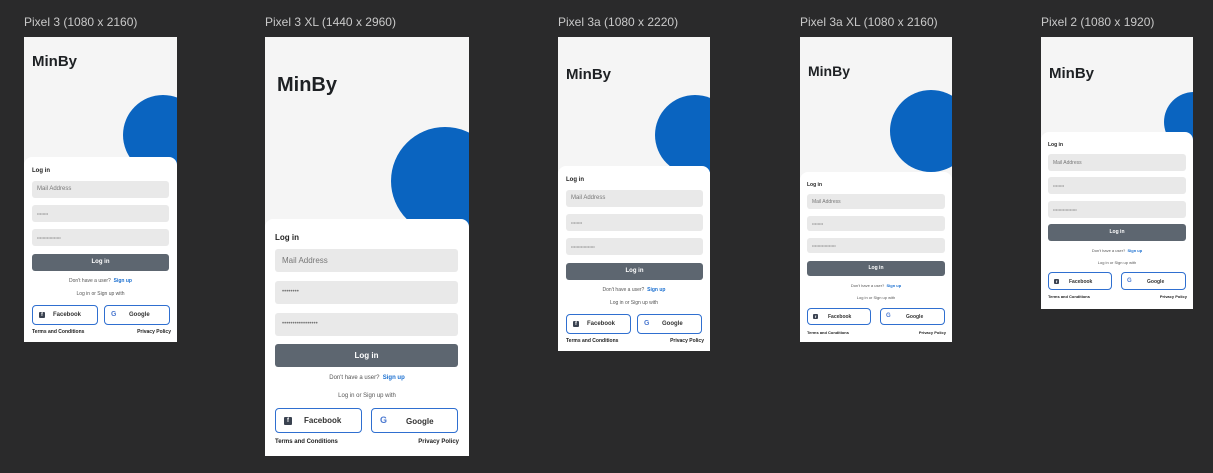 The height and width of the screenshot is (473, 1213). What do you see at coordinates (869, 22) in the screenshot?
I see `device-label: Pixel 3a XL (1080 x 2160)` at bounding box center [869, 22].